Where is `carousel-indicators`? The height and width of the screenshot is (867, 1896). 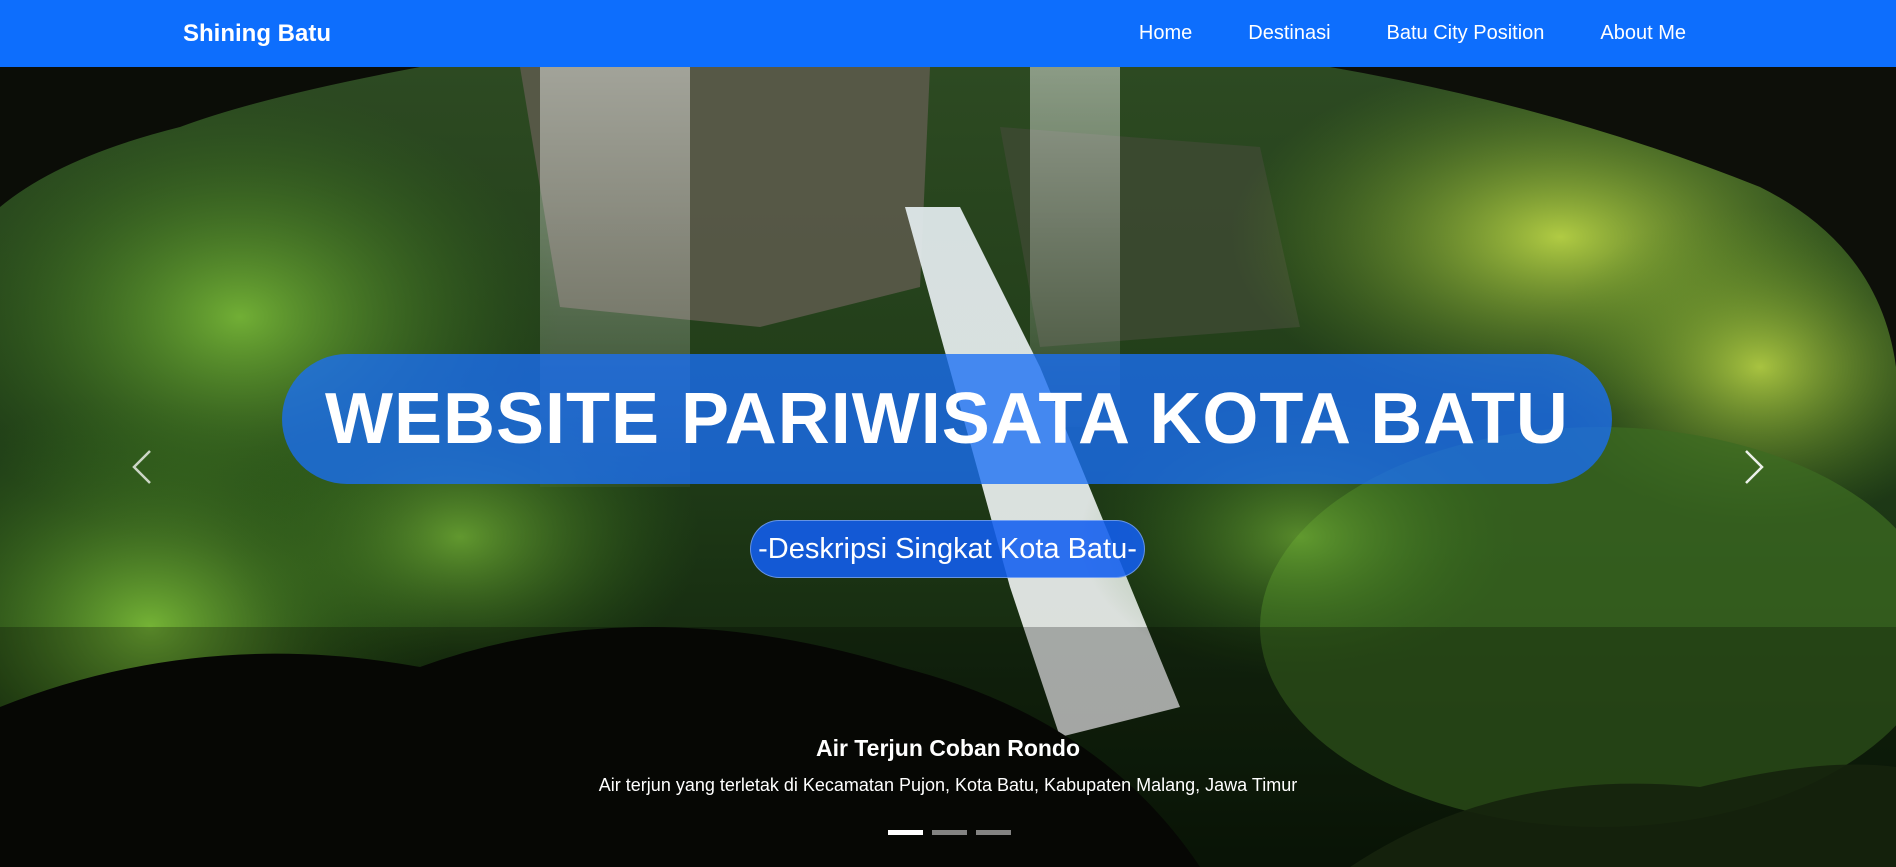
carousel-indicators is located at coordinates (949, 832).